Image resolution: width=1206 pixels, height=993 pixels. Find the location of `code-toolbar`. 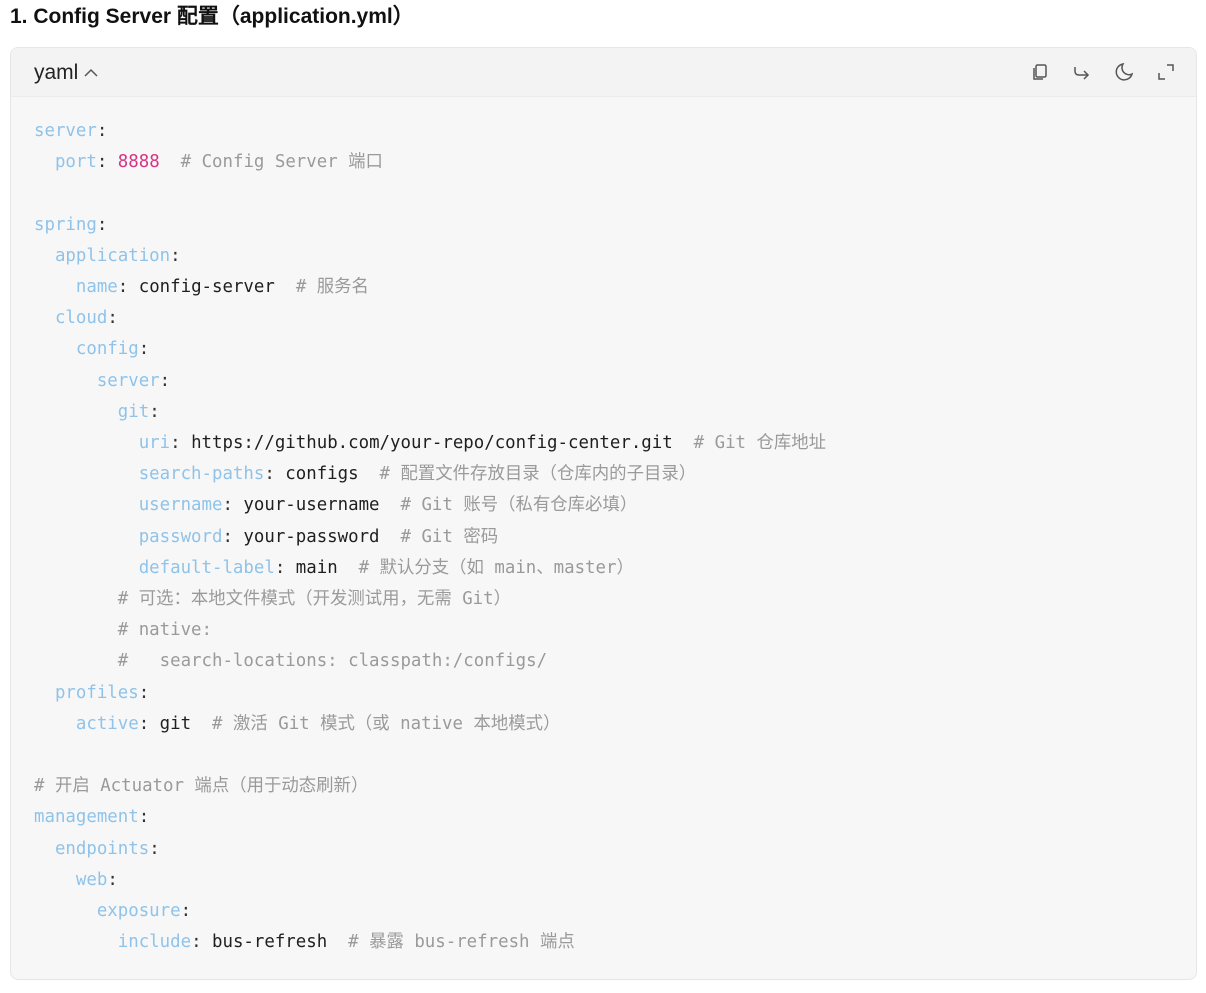

code-toolbar is located at coordinates (1103, 72).